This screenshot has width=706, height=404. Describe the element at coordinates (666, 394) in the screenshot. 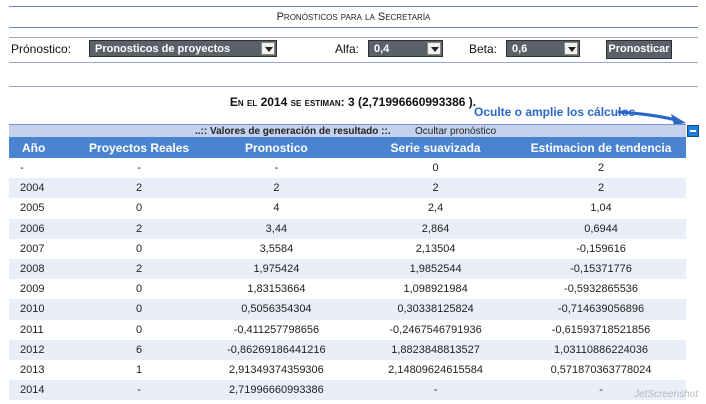

I see `watermark-logo: JetScreenshot` at that location.